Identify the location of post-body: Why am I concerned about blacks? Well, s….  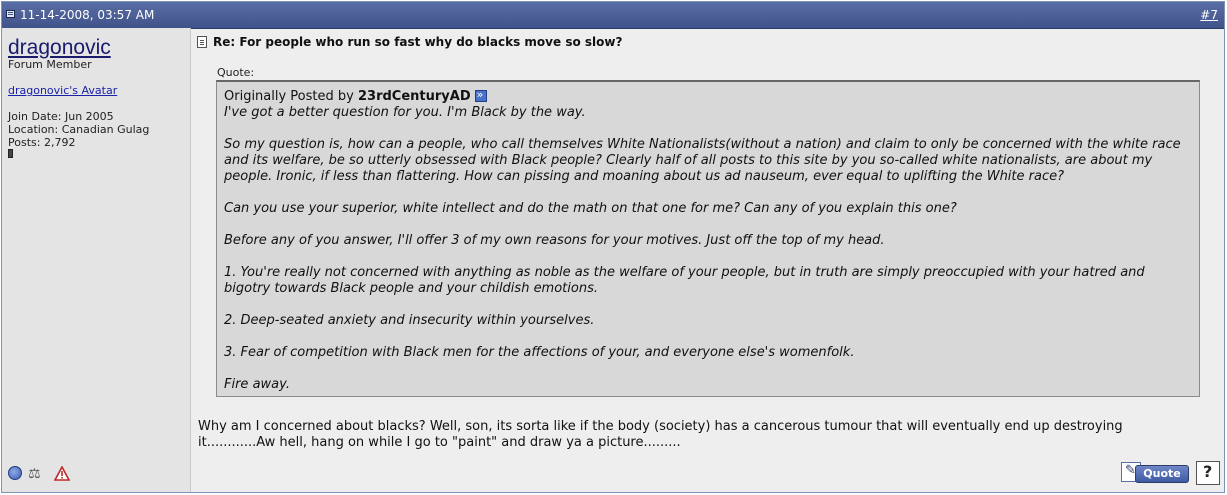
(660, 434).